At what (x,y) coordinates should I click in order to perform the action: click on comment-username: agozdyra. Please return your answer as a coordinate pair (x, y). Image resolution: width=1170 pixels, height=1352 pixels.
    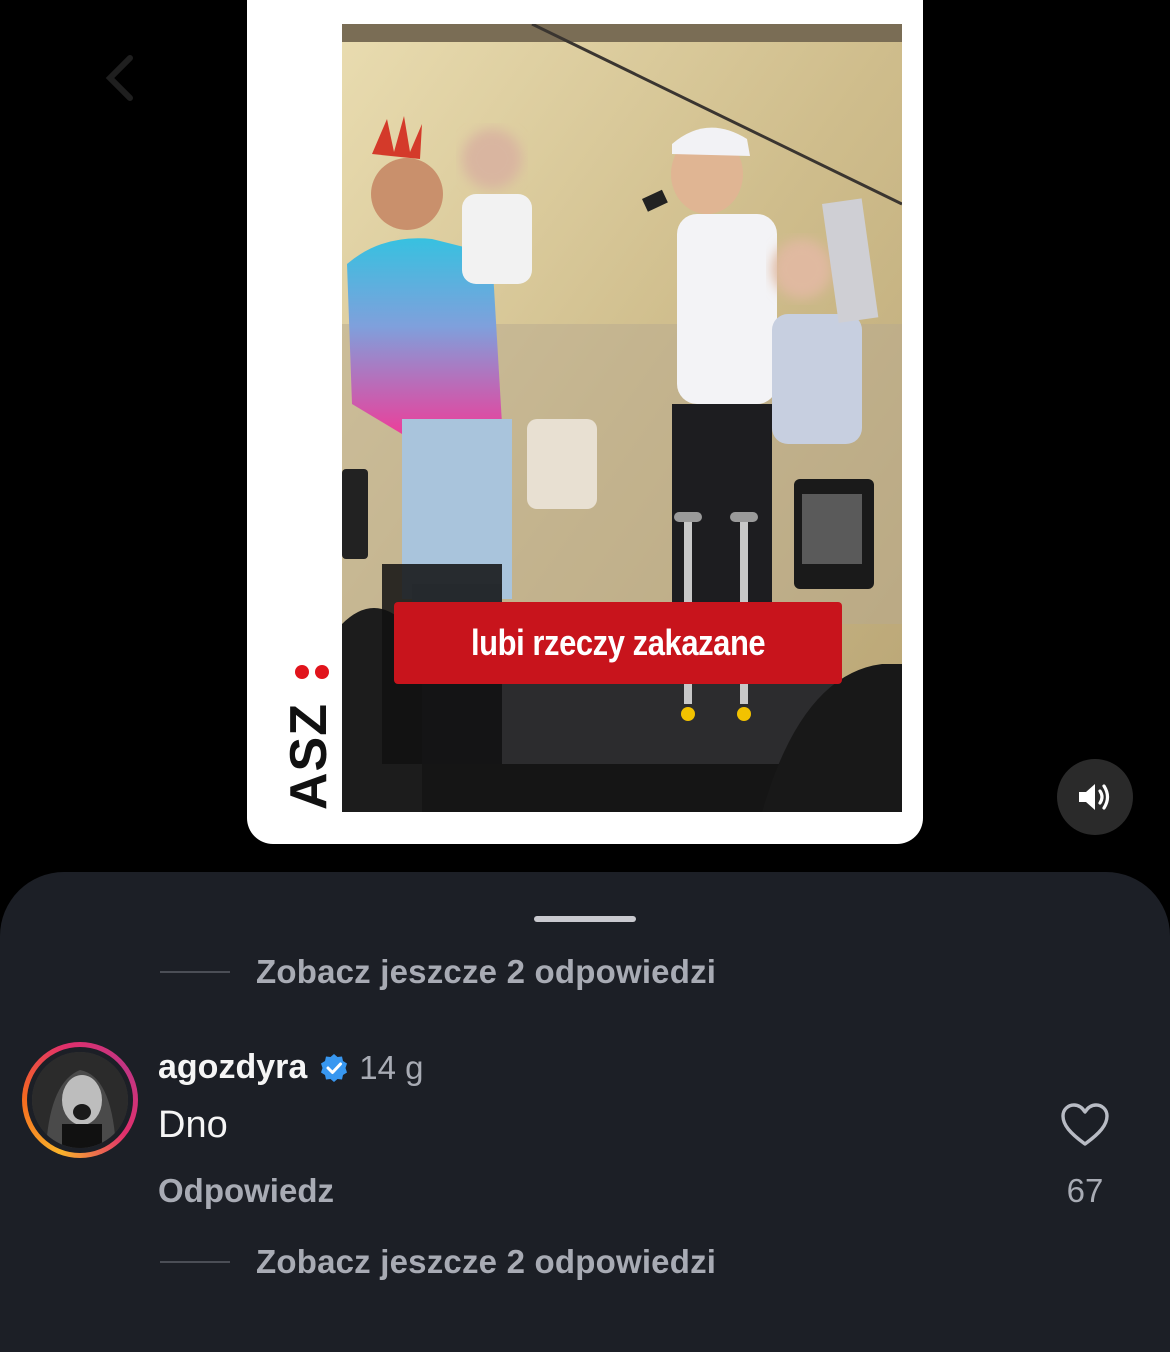
    Looking at the image, I should click on (232, 1067).